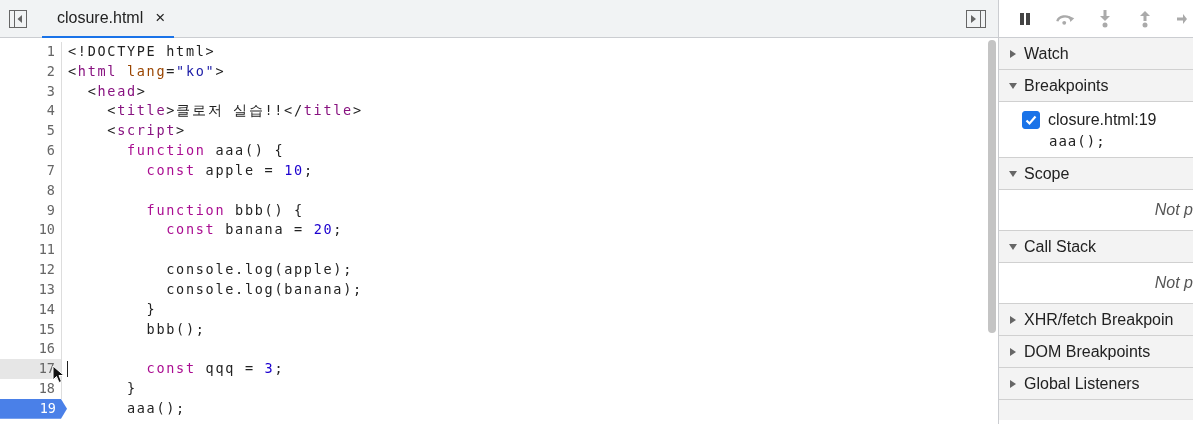 Image resolution: width=1193 pixels, height=424 pixels. Describe the element at coordinates (1096, 247) in the screenshot. I see `section-header: Call Stack` at that location.